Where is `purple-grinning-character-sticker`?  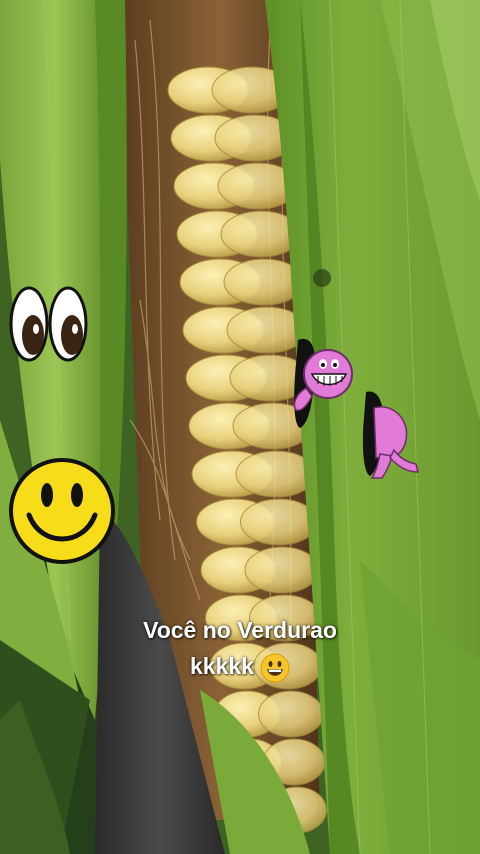 purple-grinning-character-sticker is located at coordinates (323, 383).